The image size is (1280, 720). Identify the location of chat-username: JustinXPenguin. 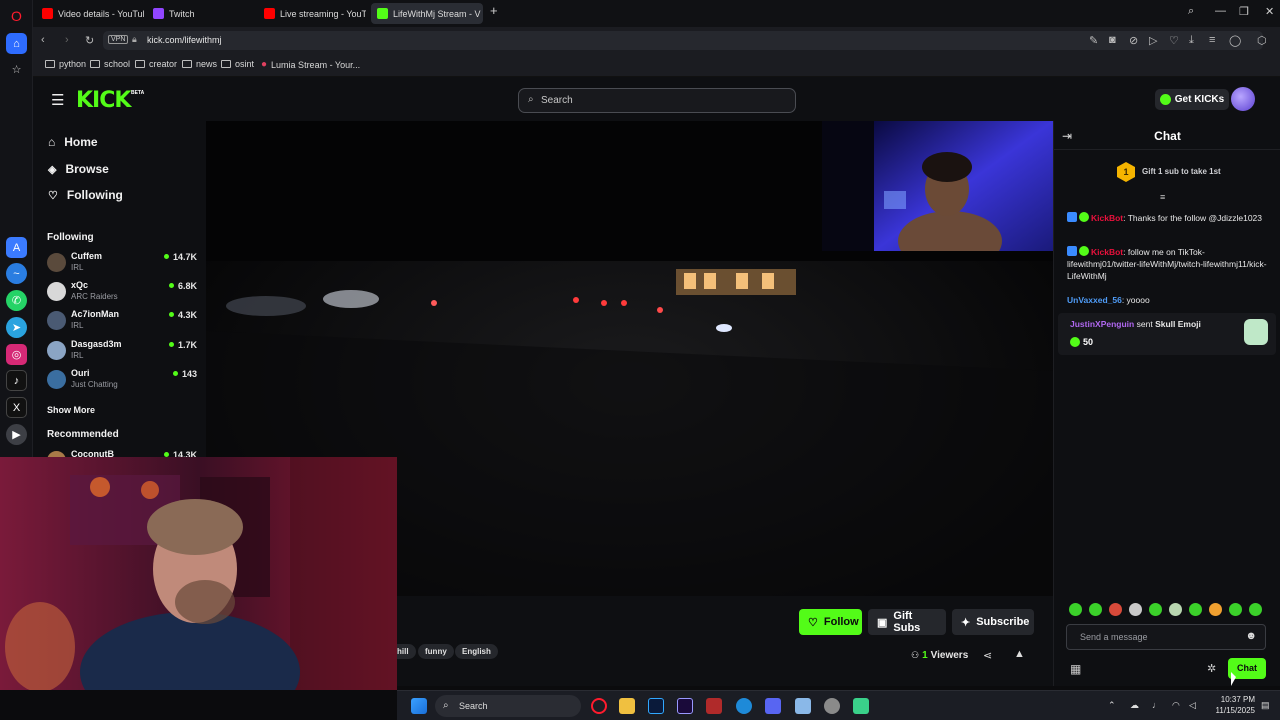
(1102, 324).